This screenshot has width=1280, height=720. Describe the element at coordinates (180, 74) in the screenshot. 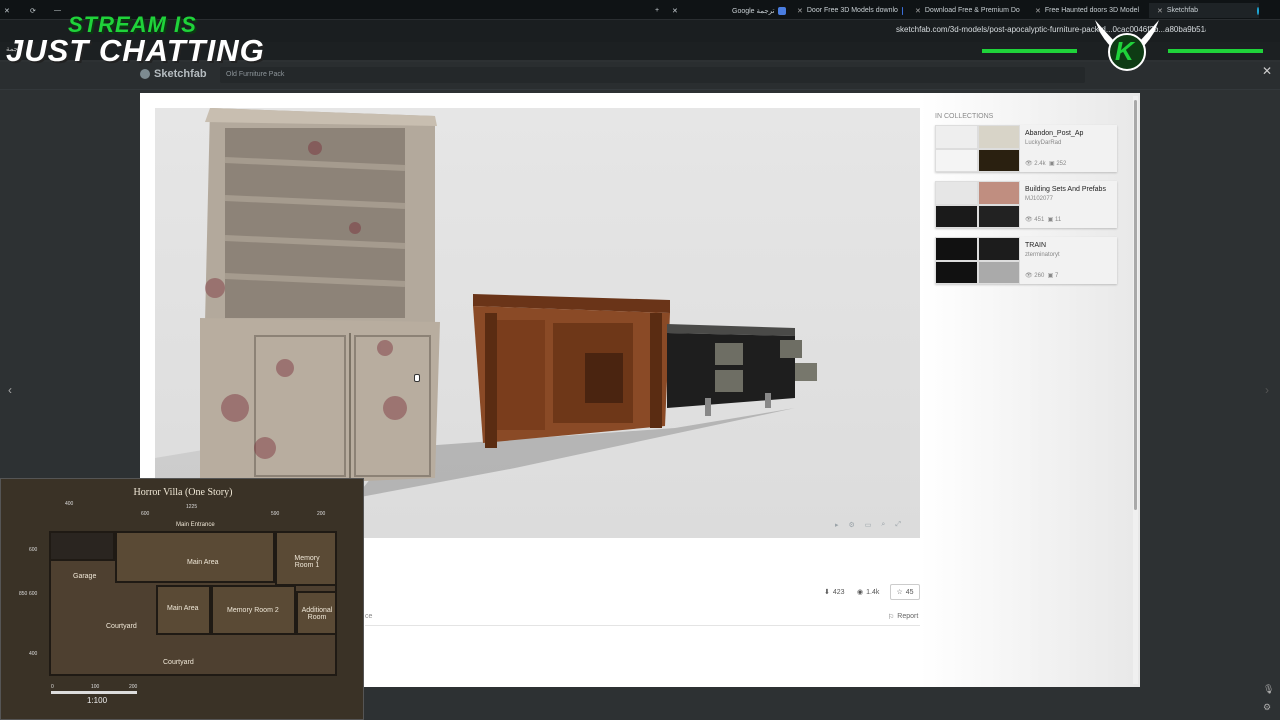

I see `logo-text: Sketchfab` at that location.